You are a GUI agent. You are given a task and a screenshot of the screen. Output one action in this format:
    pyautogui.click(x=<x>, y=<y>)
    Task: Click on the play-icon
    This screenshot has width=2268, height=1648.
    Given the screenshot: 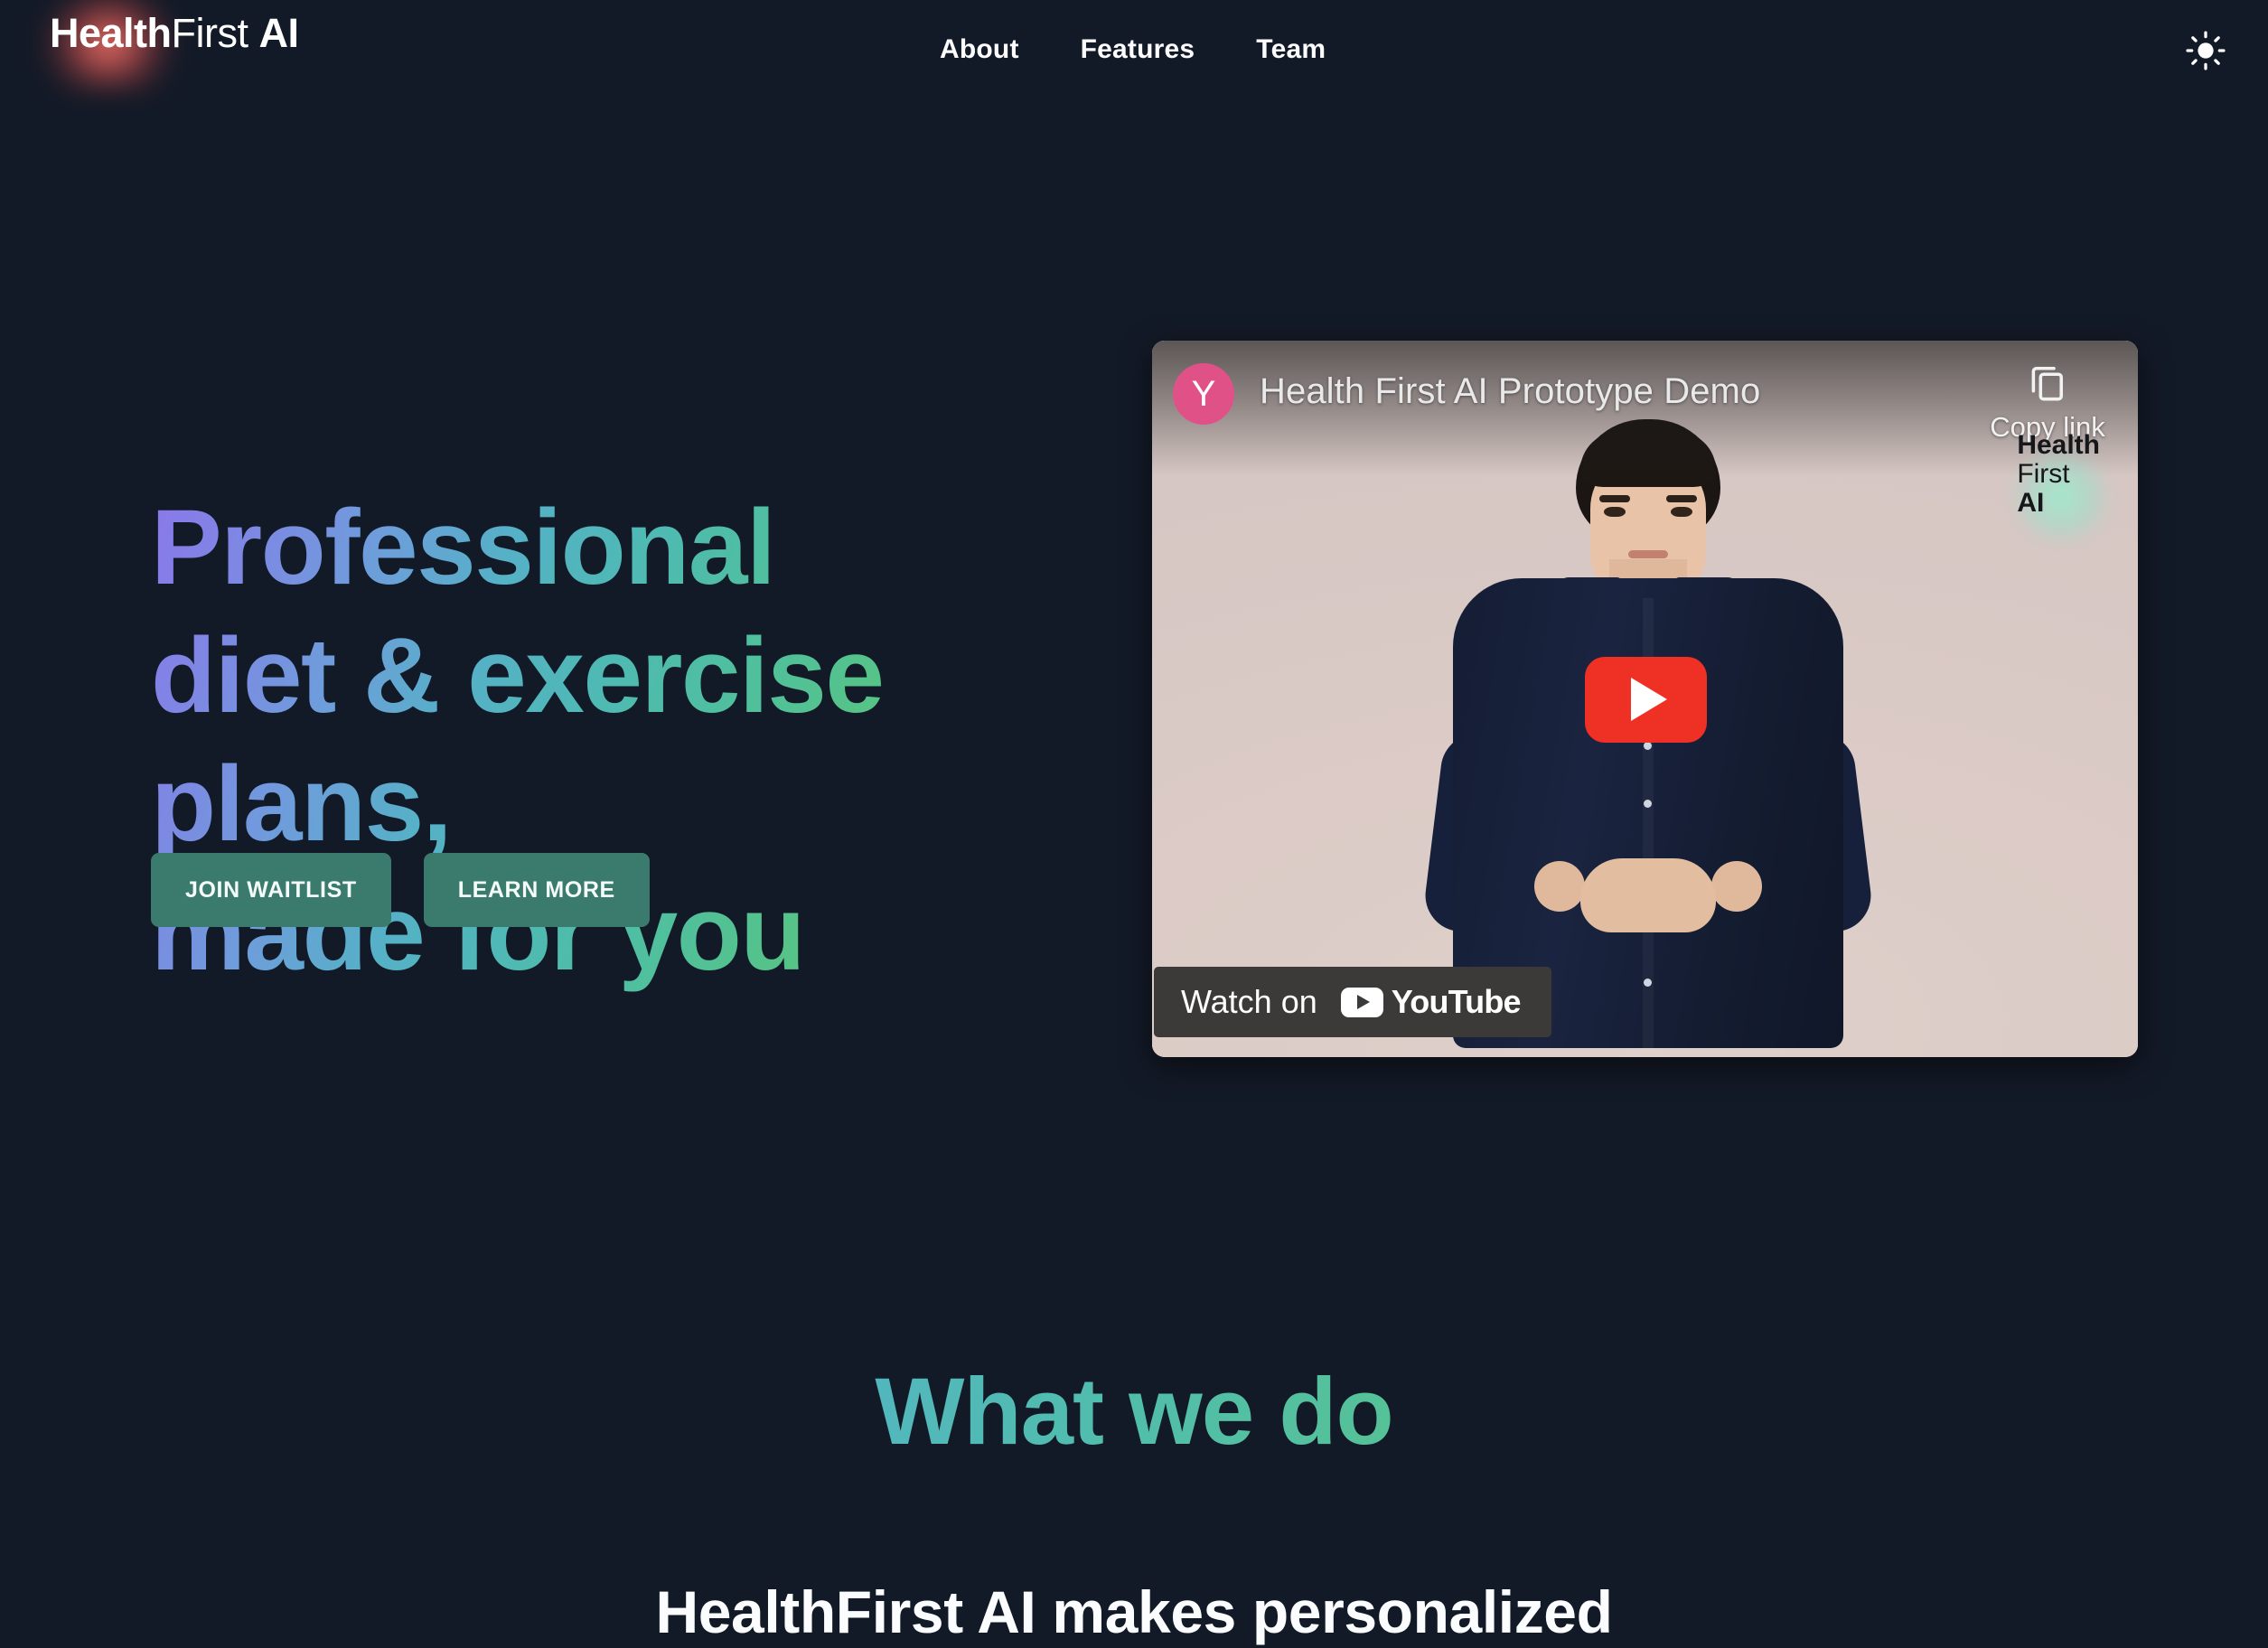 What is the action you would take?
    pyautogui.click(x=1649, y=699)
    